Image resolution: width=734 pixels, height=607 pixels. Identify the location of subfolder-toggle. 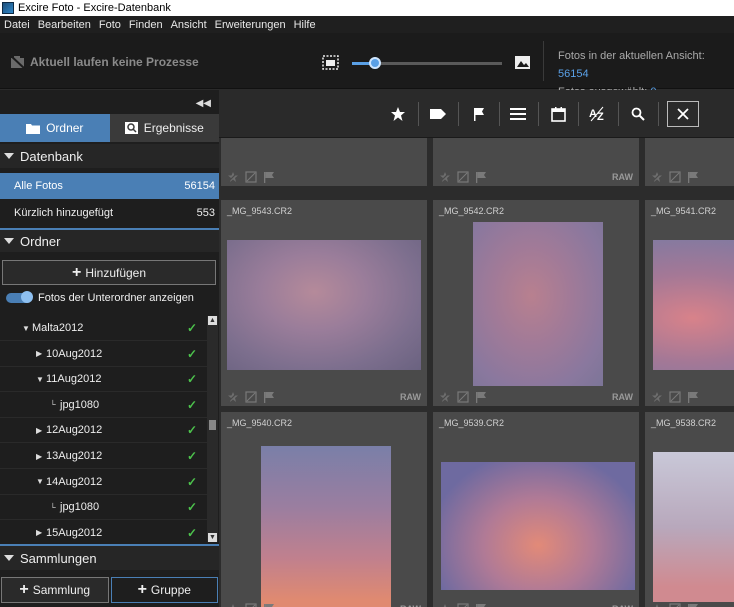
(19, 297).